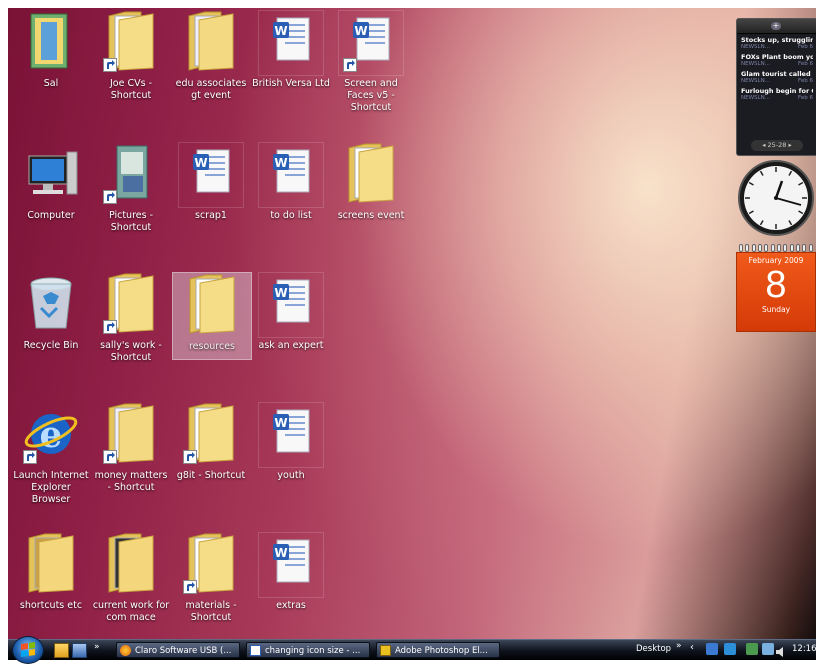 The height and width of the screenshot is (664, 816). I want to click on icon-label: shortcuts etc, so click(51, 605).